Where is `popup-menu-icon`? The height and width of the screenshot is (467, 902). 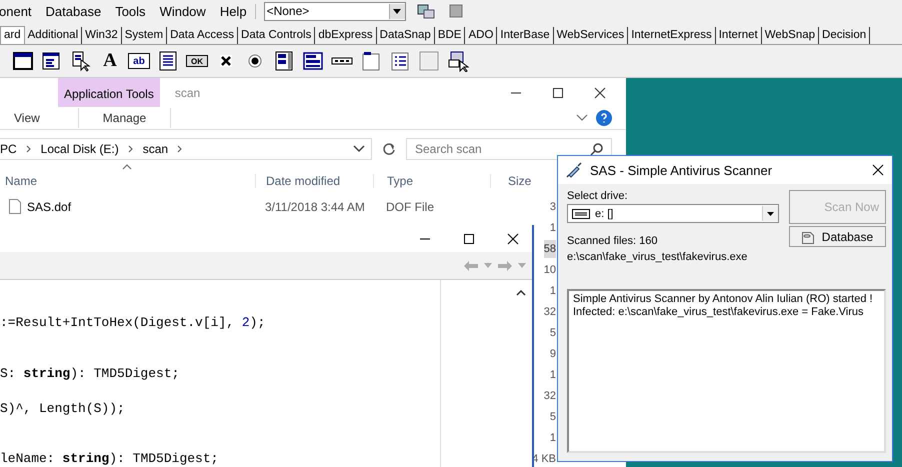 popup-menu-icon is located at coordinates (81, 61).